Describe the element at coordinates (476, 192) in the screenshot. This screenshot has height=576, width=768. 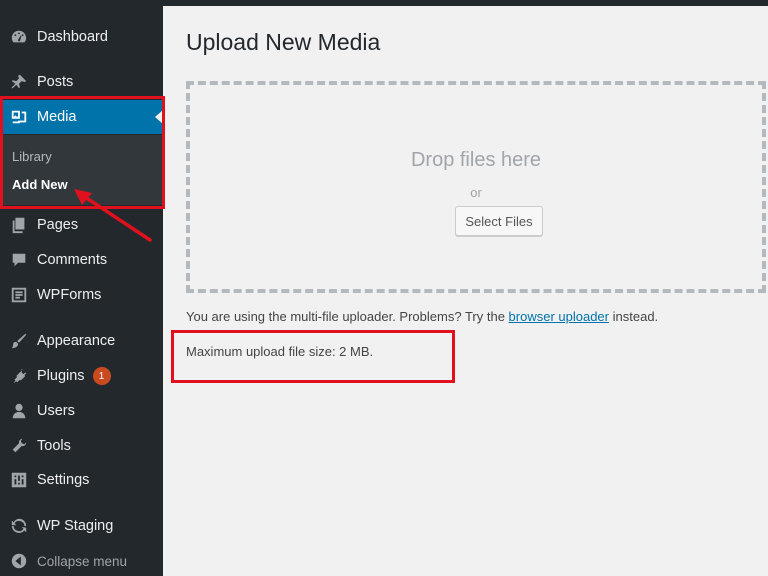
I see `or-text: or` at that location.